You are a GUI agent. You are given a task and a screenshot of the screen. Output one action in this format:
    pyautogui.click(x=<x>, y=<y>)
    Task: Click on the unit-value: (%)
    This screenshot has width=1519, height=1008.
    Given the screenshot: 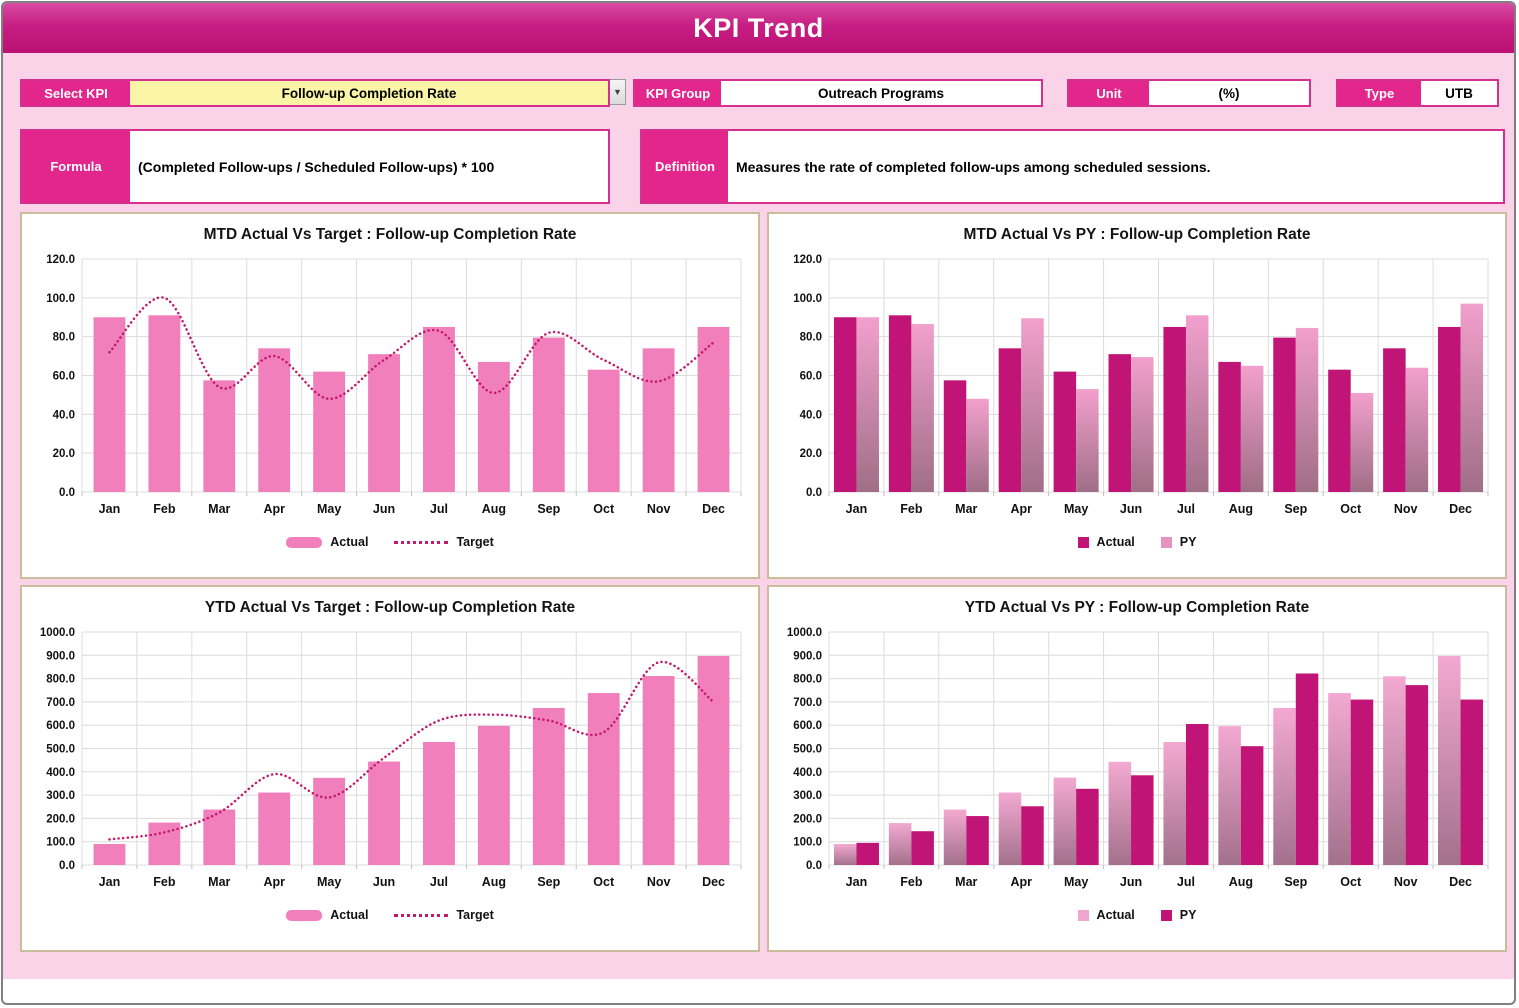 What is the action you would take?
    pyautogui.click(x=1229, y=93)
    